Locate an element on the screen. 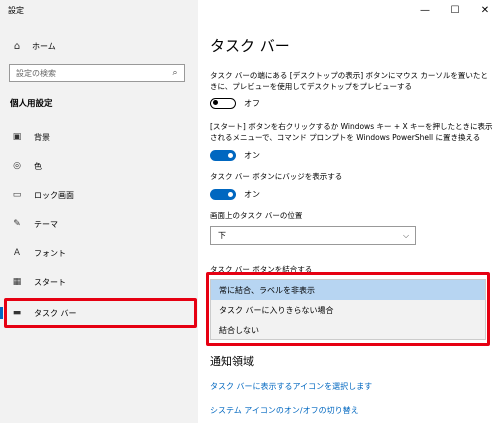 This screenshot has width=500, height=423. home-link: ⌂ ホーム is located at coordinates (33, 46).